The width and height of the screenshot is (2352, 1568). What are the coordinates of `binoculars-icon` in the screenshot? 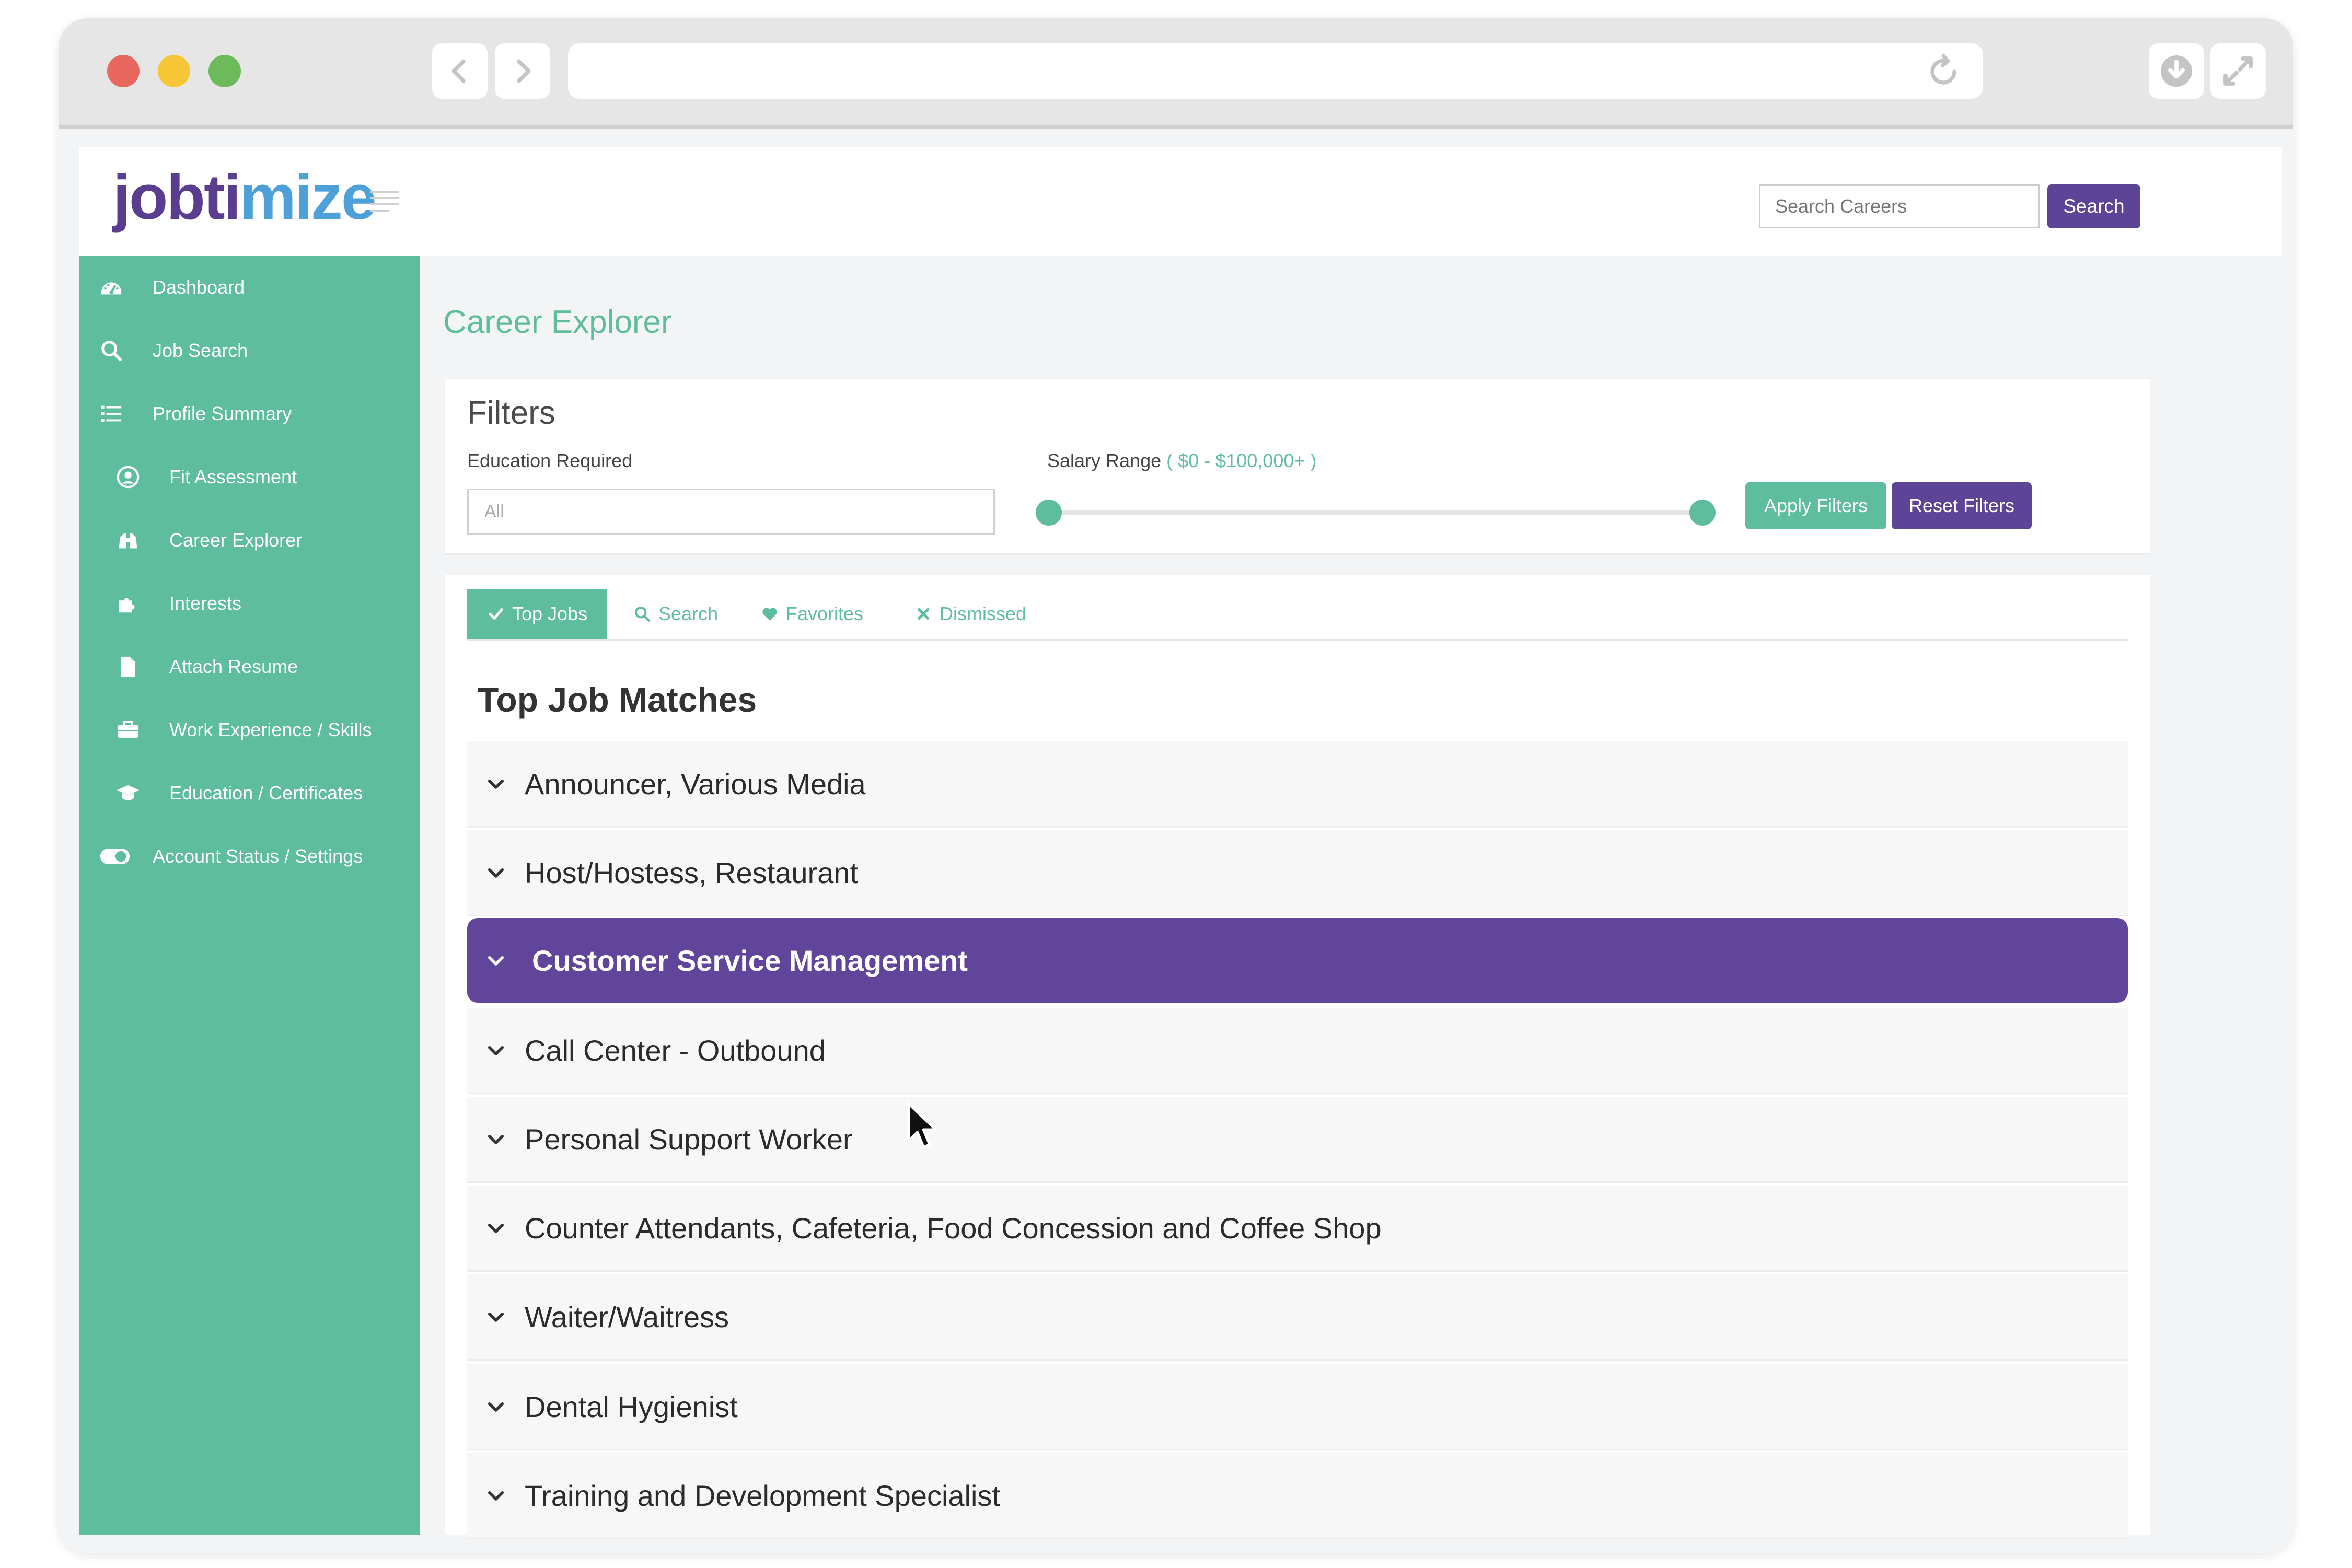 It's located at (128, 540).